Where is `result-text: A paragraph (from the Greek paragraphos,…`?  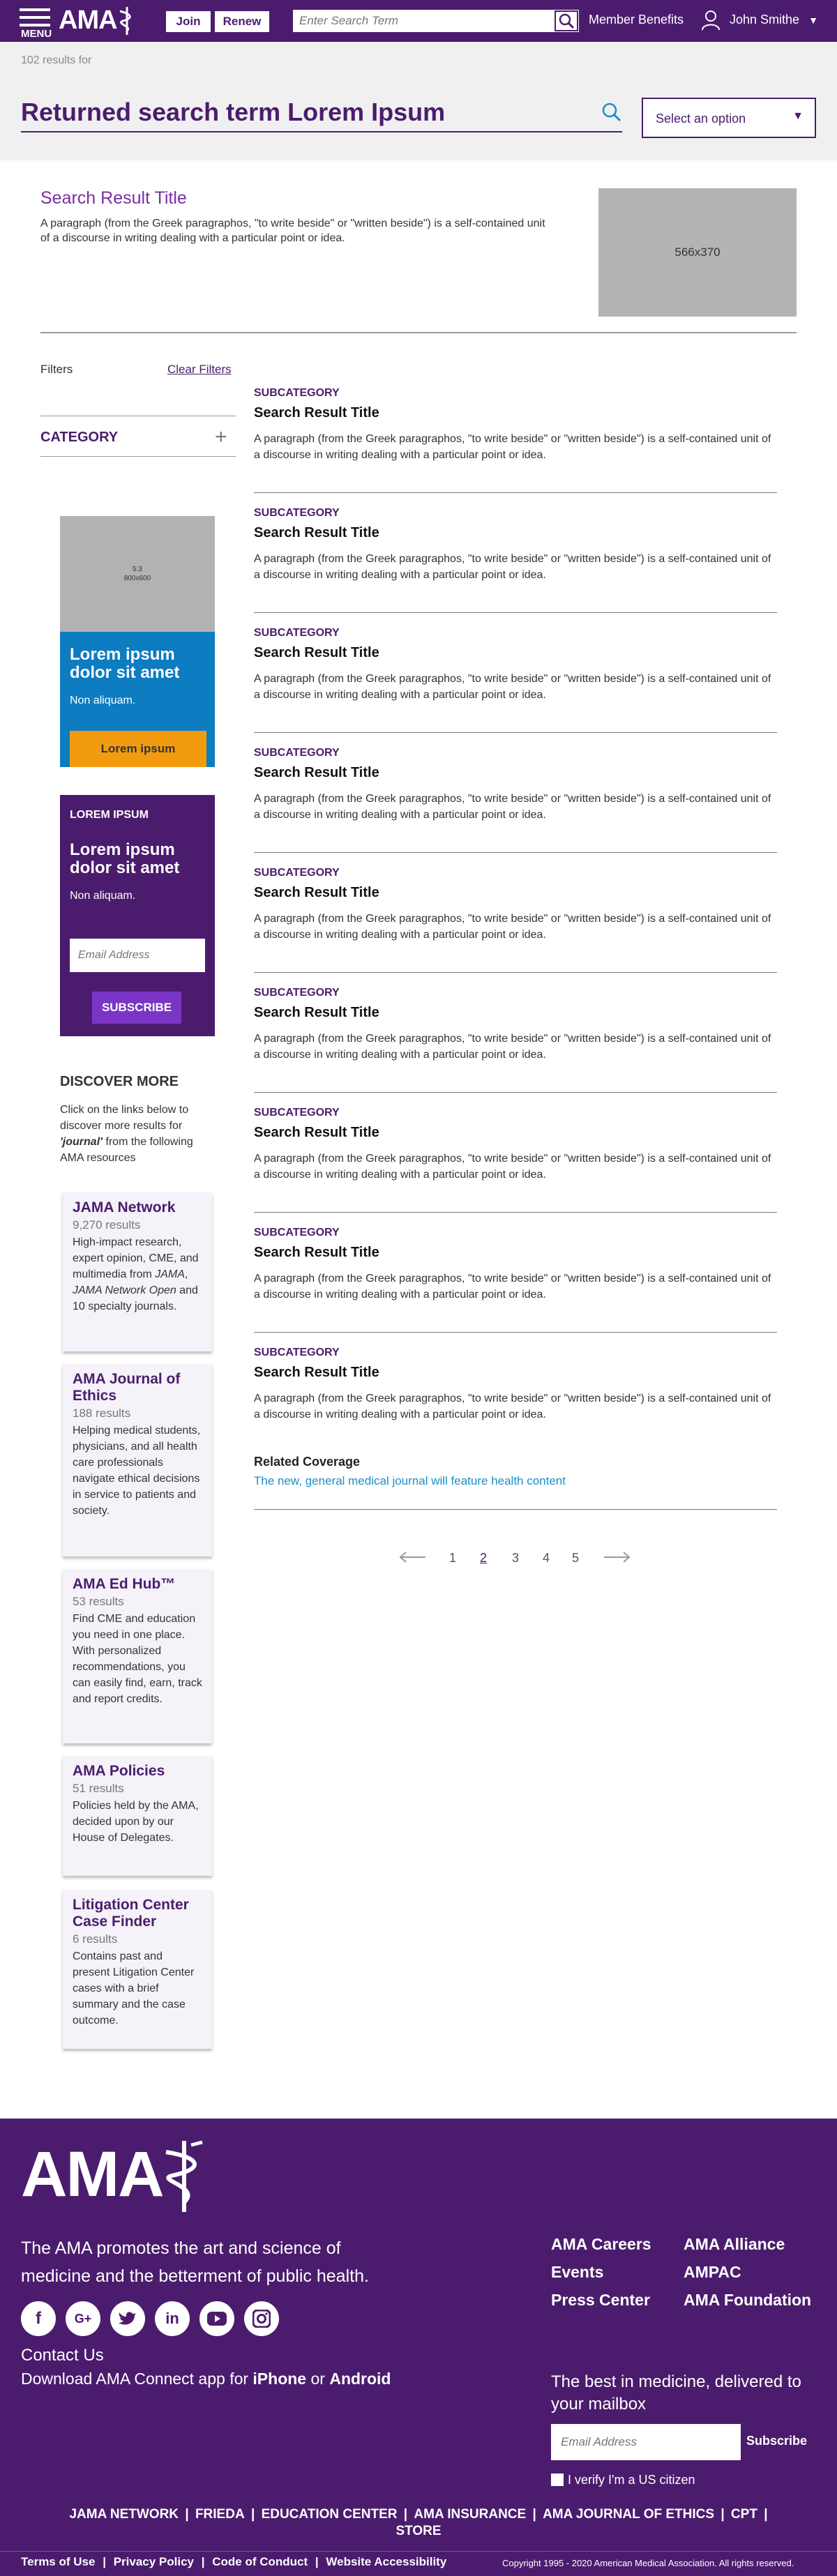 result-text: A paragraph (from the Greek paragraphos,… is located at coordinates (512, 807).